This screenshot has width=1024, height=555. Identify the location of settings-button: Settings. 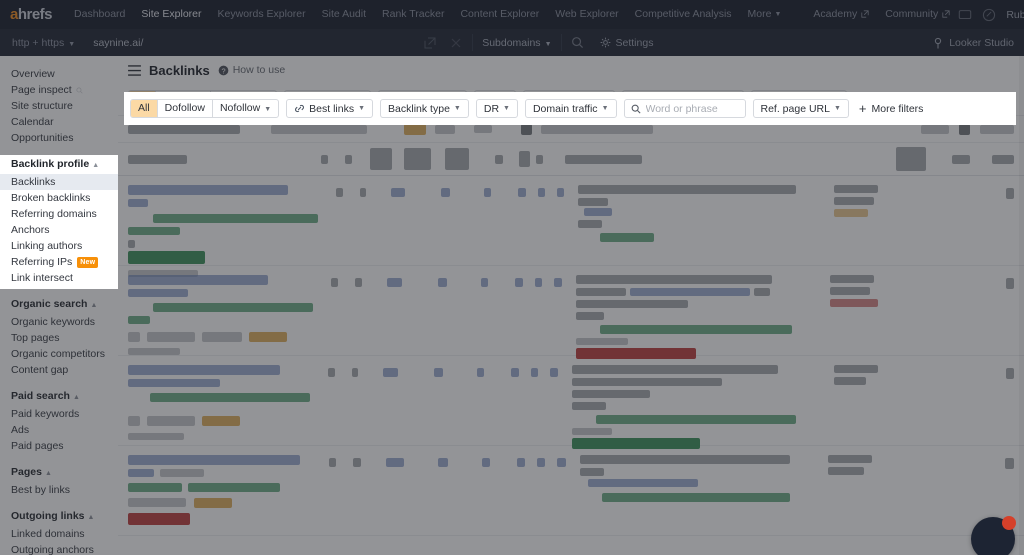
(626, 43).